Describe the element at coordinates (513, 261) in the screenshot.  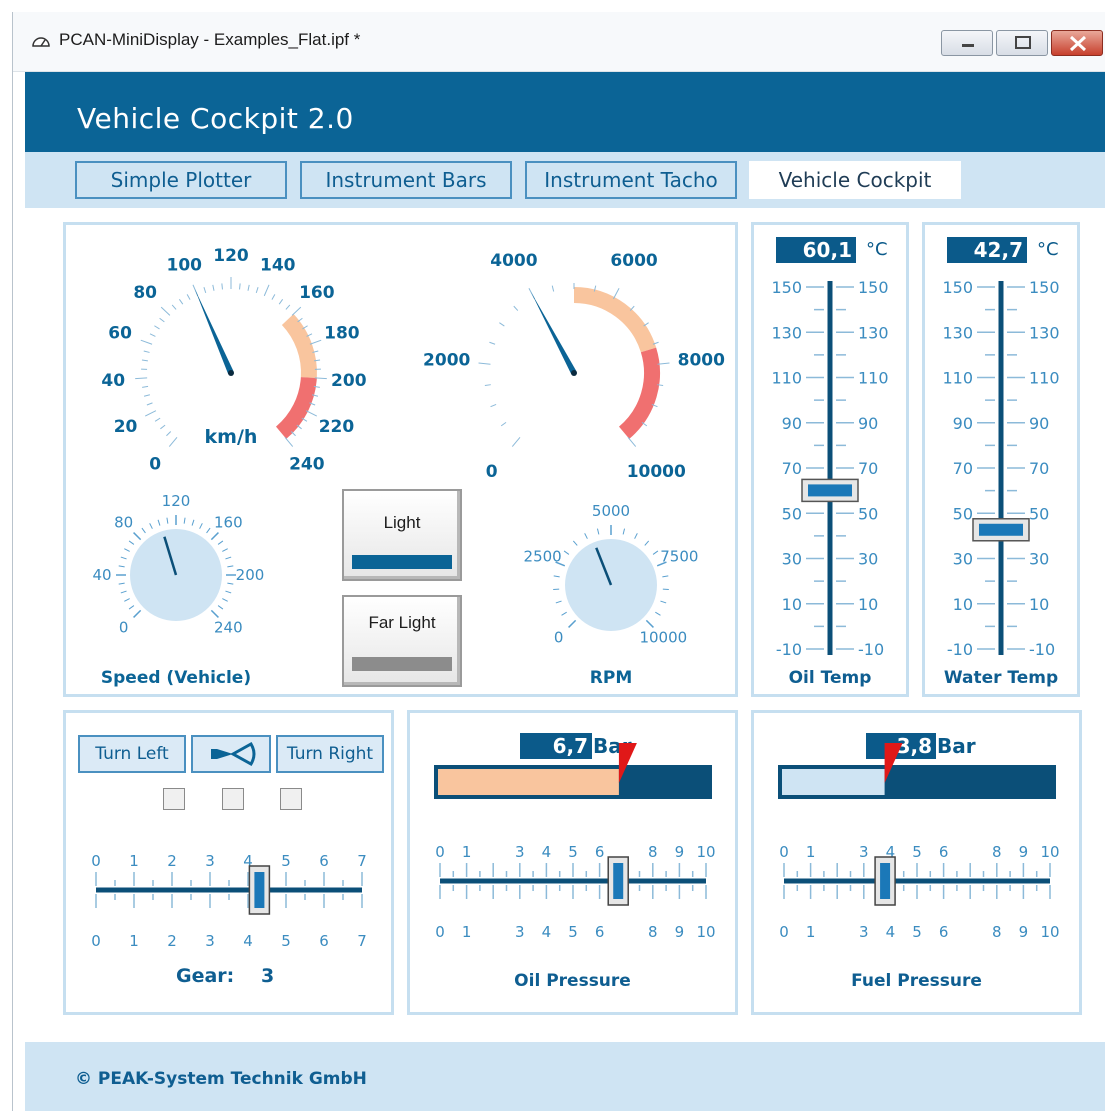
I see `tachometer-tick-label: 4000` at that location.